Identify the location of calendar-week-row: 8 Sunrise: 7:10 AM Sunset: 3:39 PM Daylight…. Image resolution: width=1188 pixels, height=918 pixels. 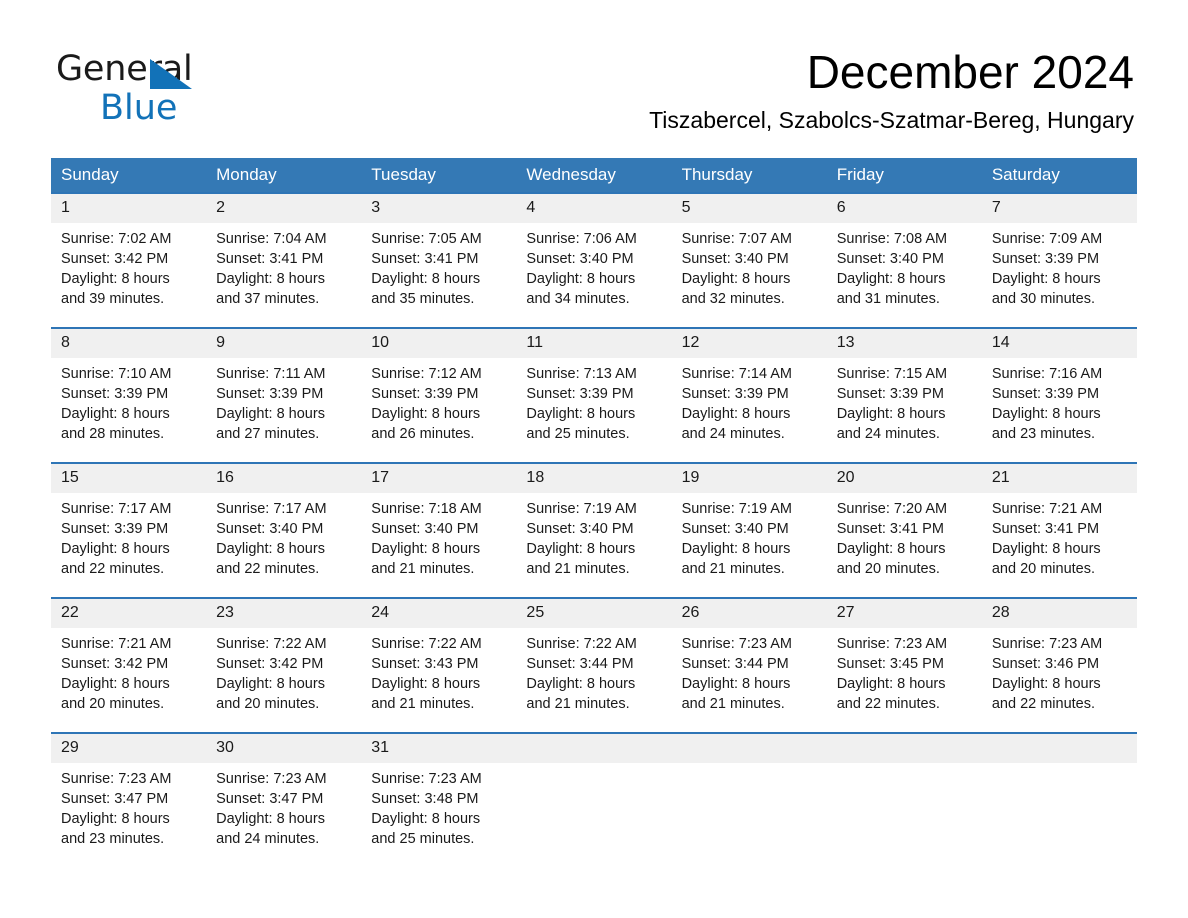
(594, 395).